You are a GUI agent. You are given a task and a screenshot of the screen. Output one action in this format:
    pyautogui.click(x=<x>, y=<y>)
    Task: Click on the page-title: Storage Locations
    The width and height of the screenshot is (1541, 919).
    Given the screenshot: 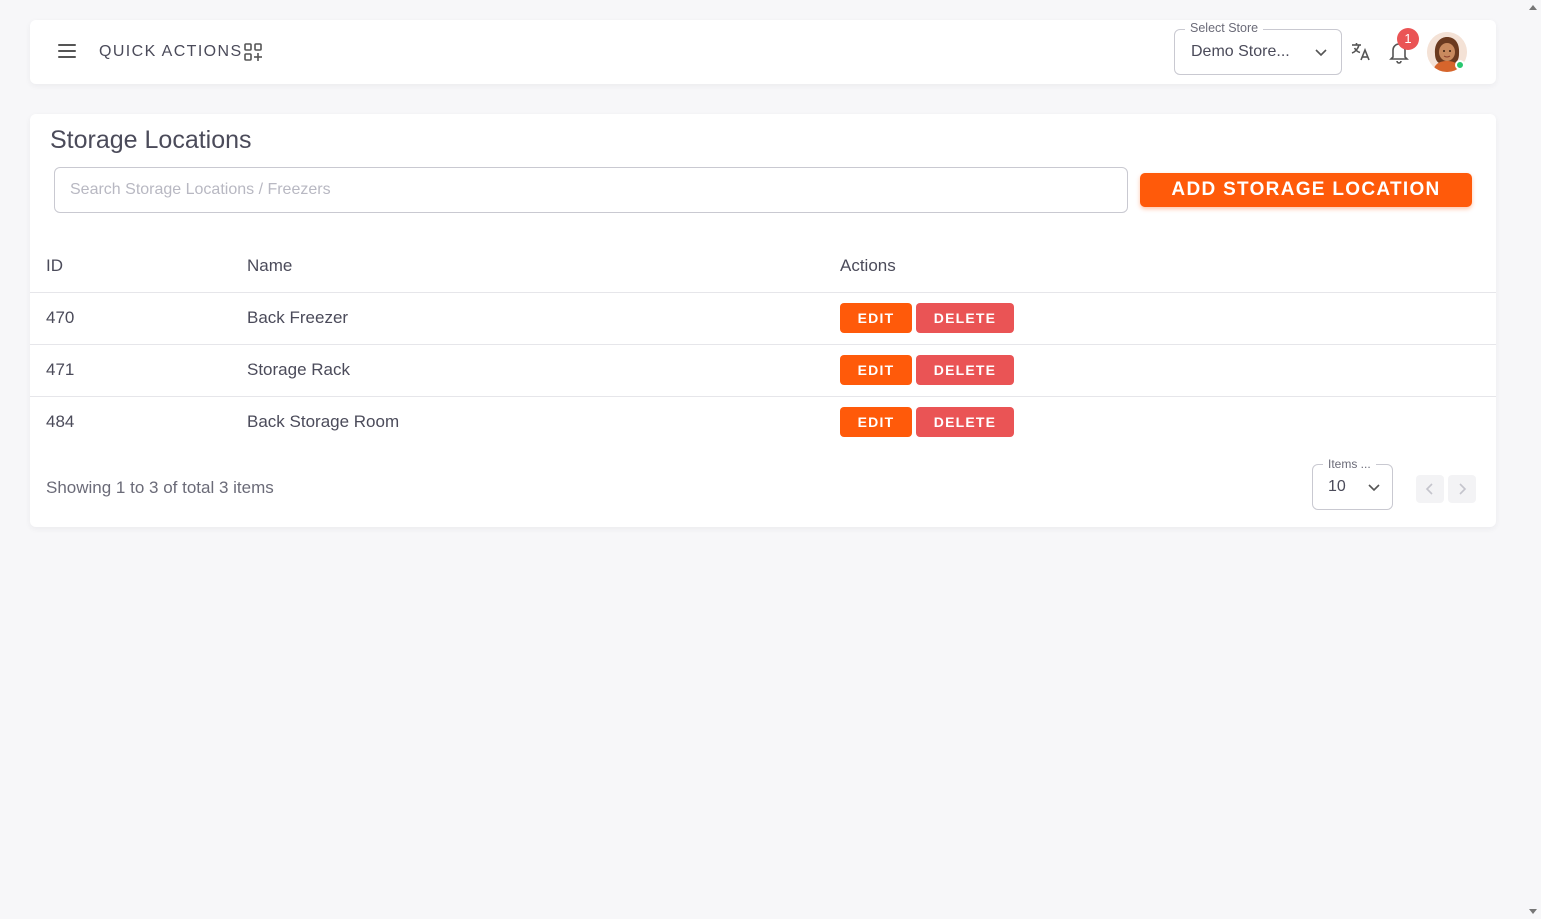 What is the action you would take?
    pyautogui.click(x=151, y=140)
    